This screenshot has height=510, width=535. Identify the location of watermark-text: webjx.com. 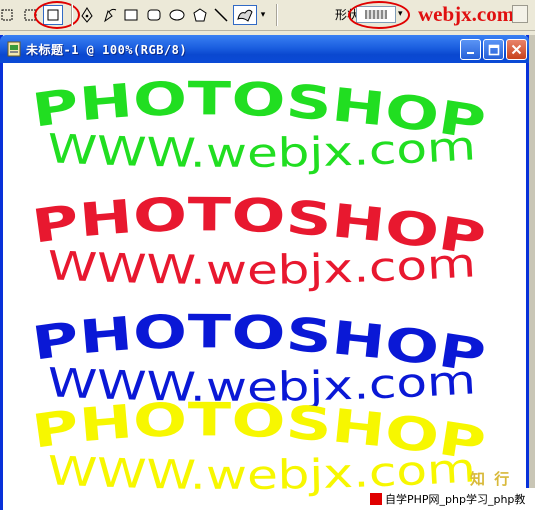
(466, 14).